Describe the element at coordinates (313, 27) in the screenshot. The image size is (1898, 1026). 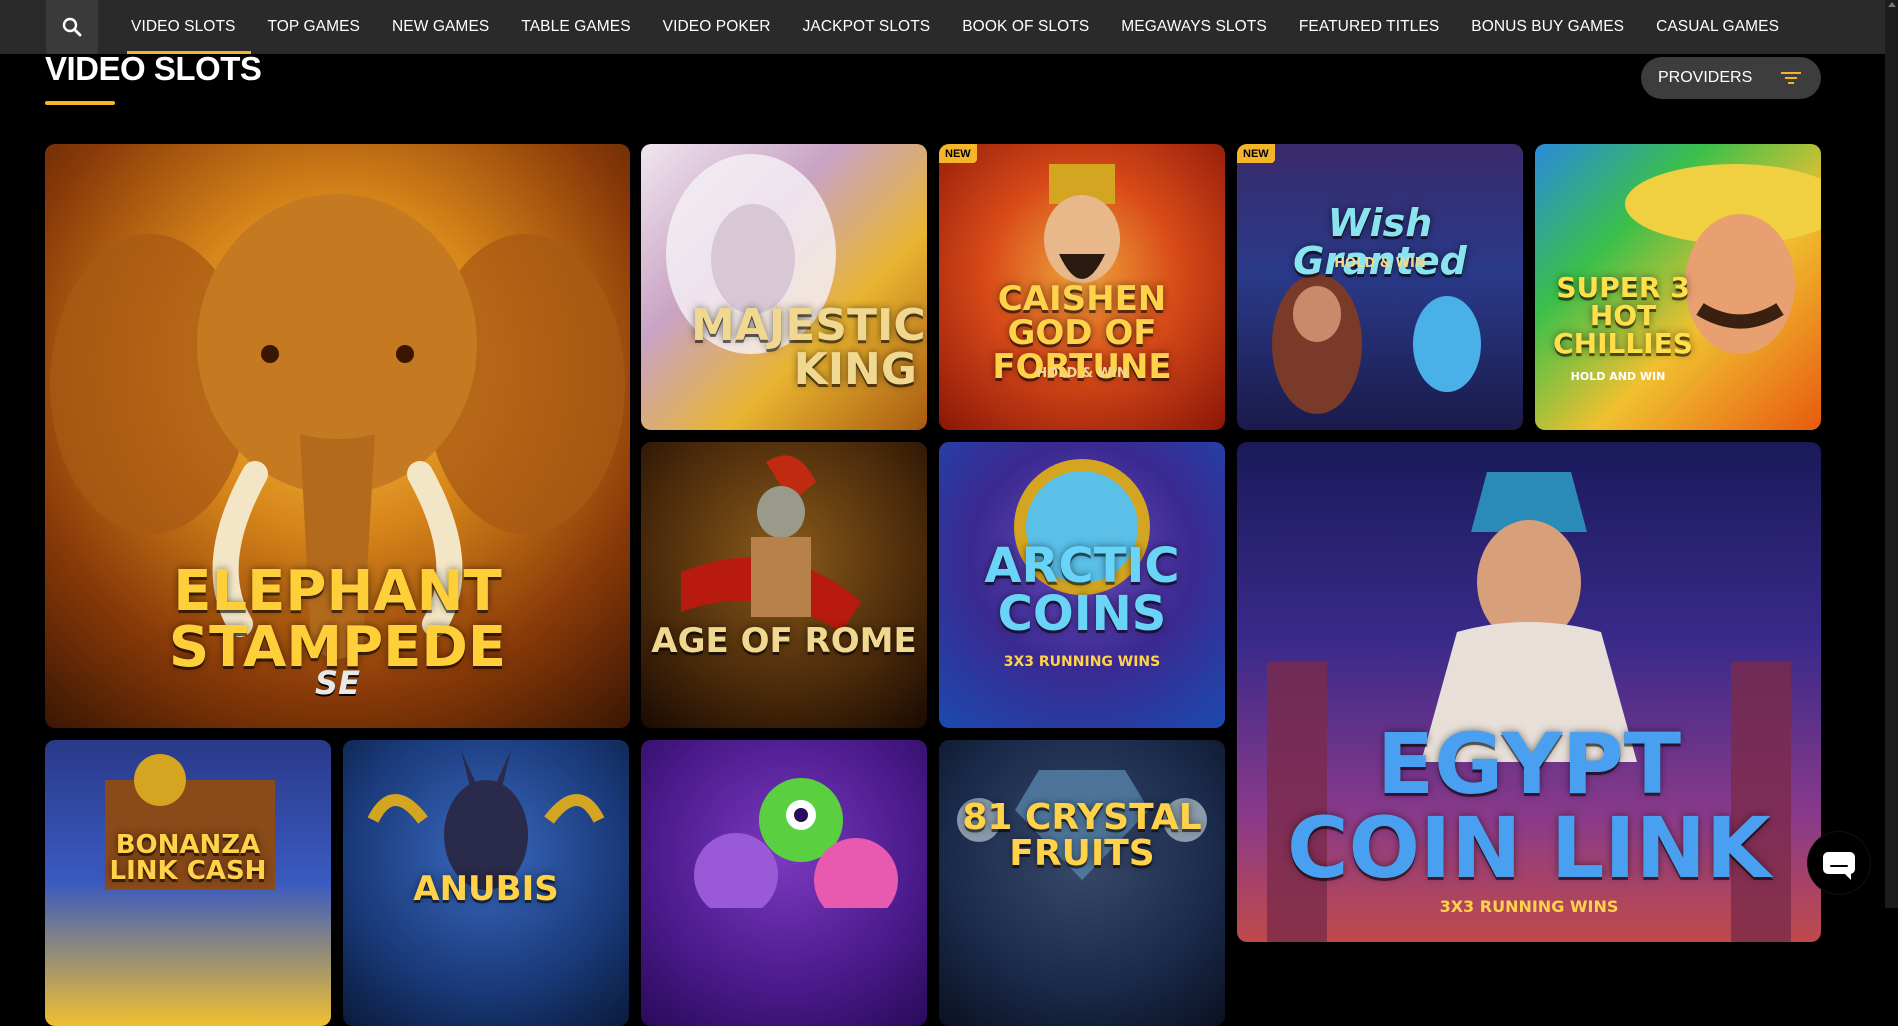
I see `nav-item-top-games: TOP GAMES` at that location.